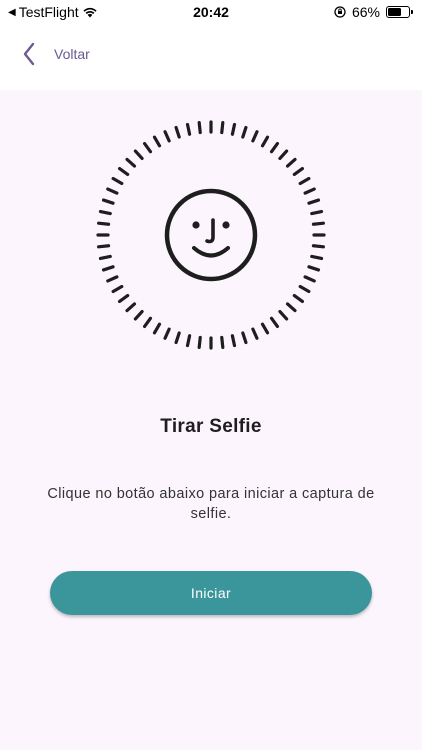 The height and width of the screenshot is (750, 422). I want to click on chevron-left-icon, so click(29, 54).